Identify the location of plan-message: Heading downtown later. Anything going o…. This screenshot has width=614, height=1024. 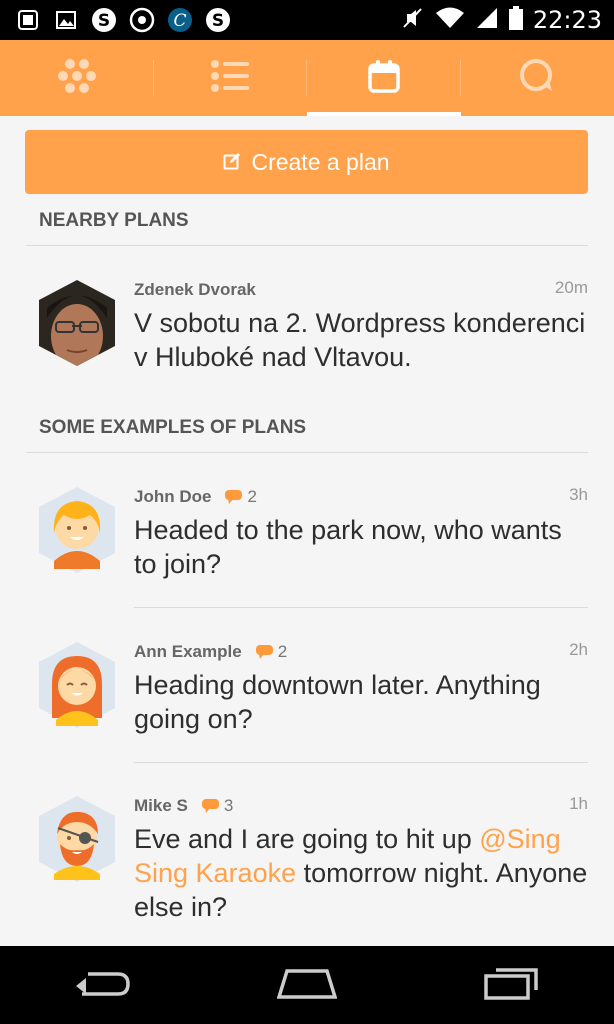
(337, 702).